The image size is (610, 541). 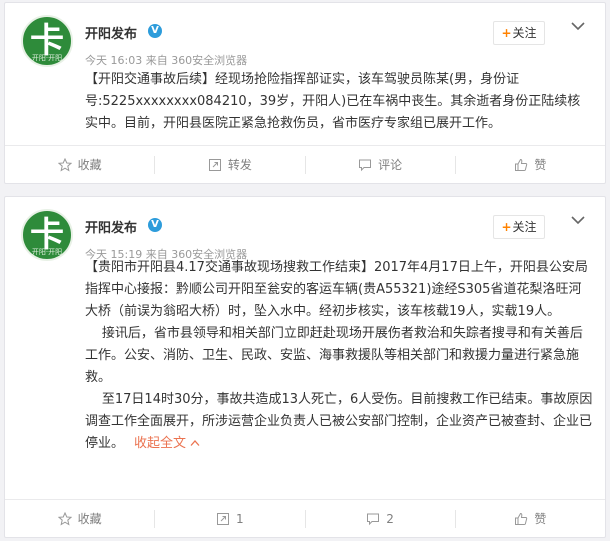 I want to click on repost-label: 转发, so click(x=239, y=165).